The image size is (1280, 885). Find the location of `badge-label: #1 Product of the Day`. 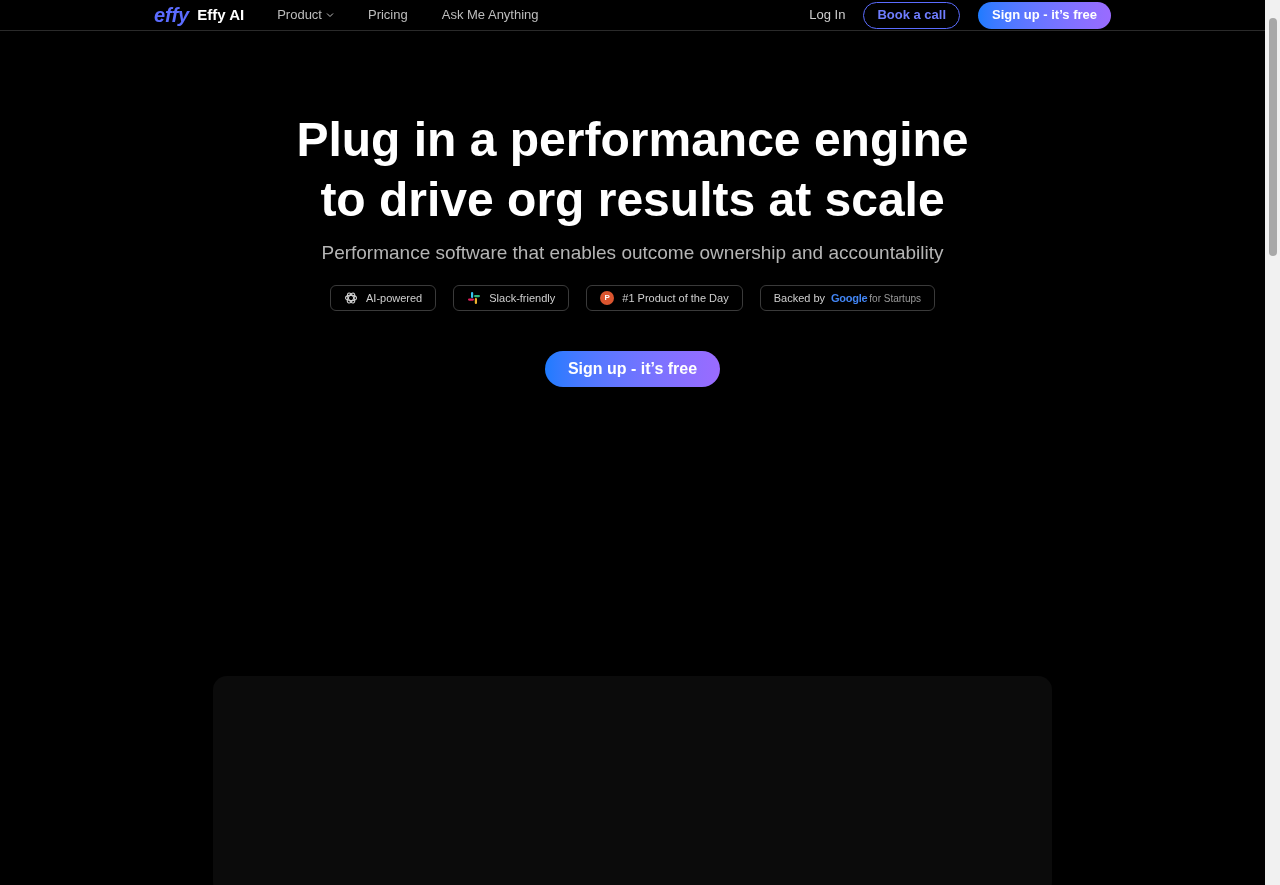

badge-label: #1 Product of the Day is located at coordinates (675, 298).